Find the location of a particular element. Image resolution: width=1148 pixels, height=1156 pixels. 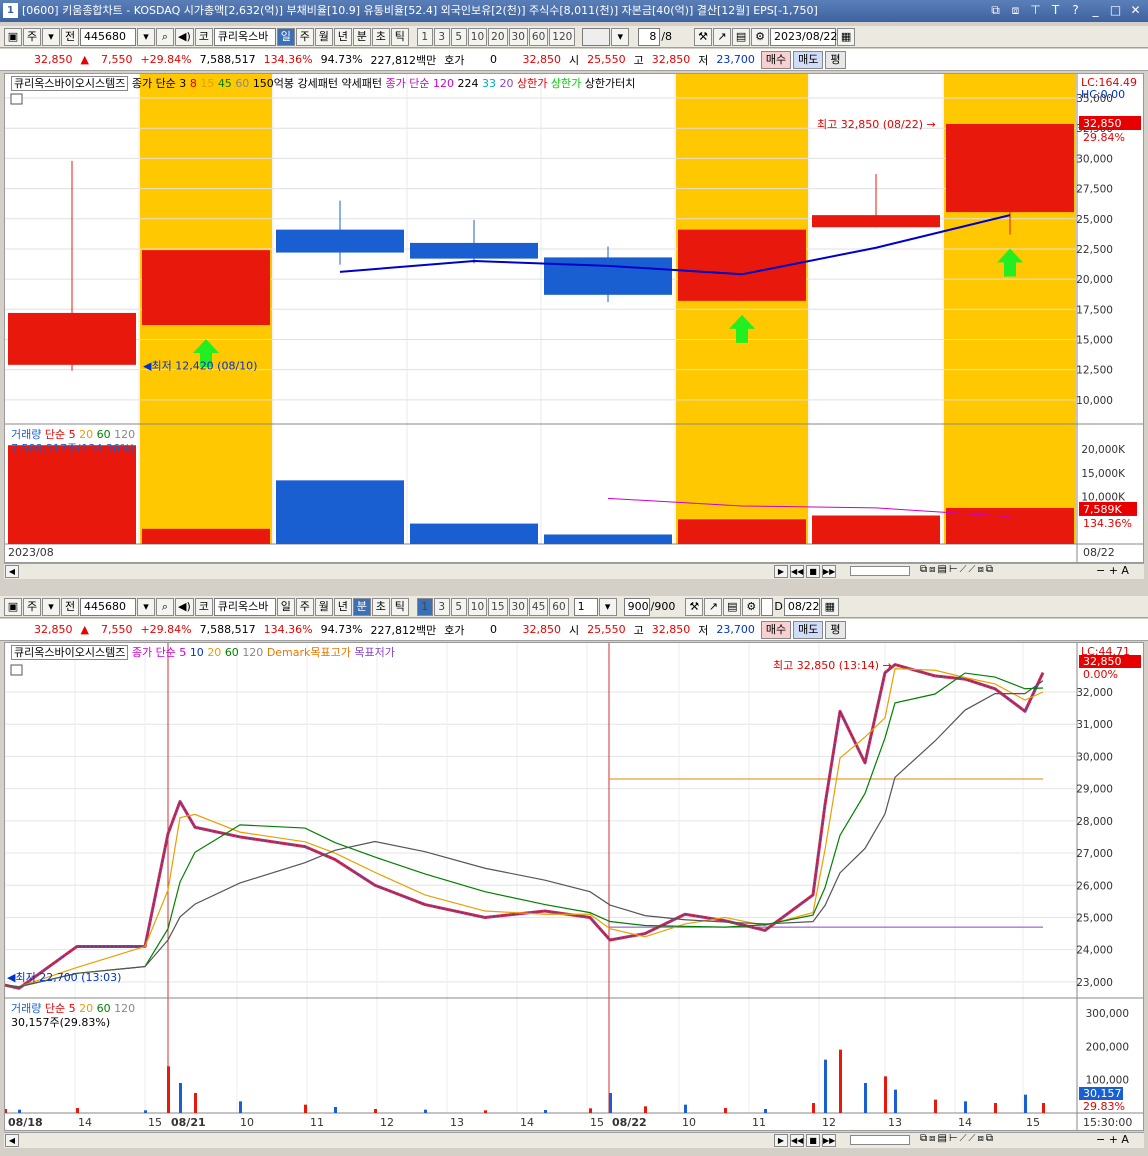

interval-button: 45 is located at coordinates (538, 606).